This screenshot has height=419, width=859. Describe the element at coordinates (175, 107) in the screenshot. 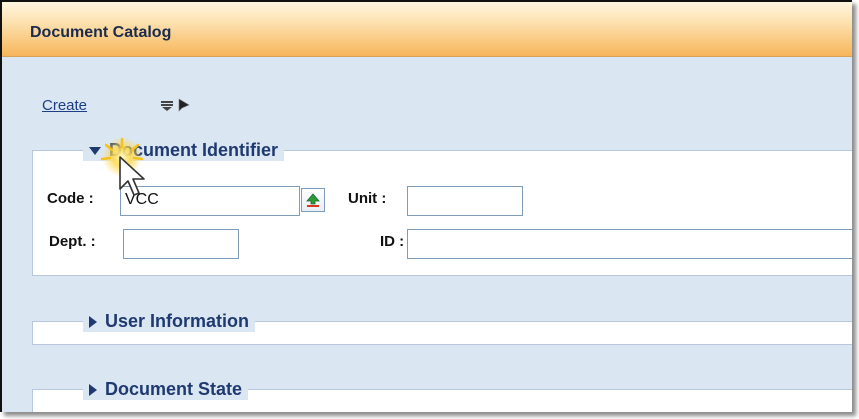

I see `toolbar-icons` at that location.